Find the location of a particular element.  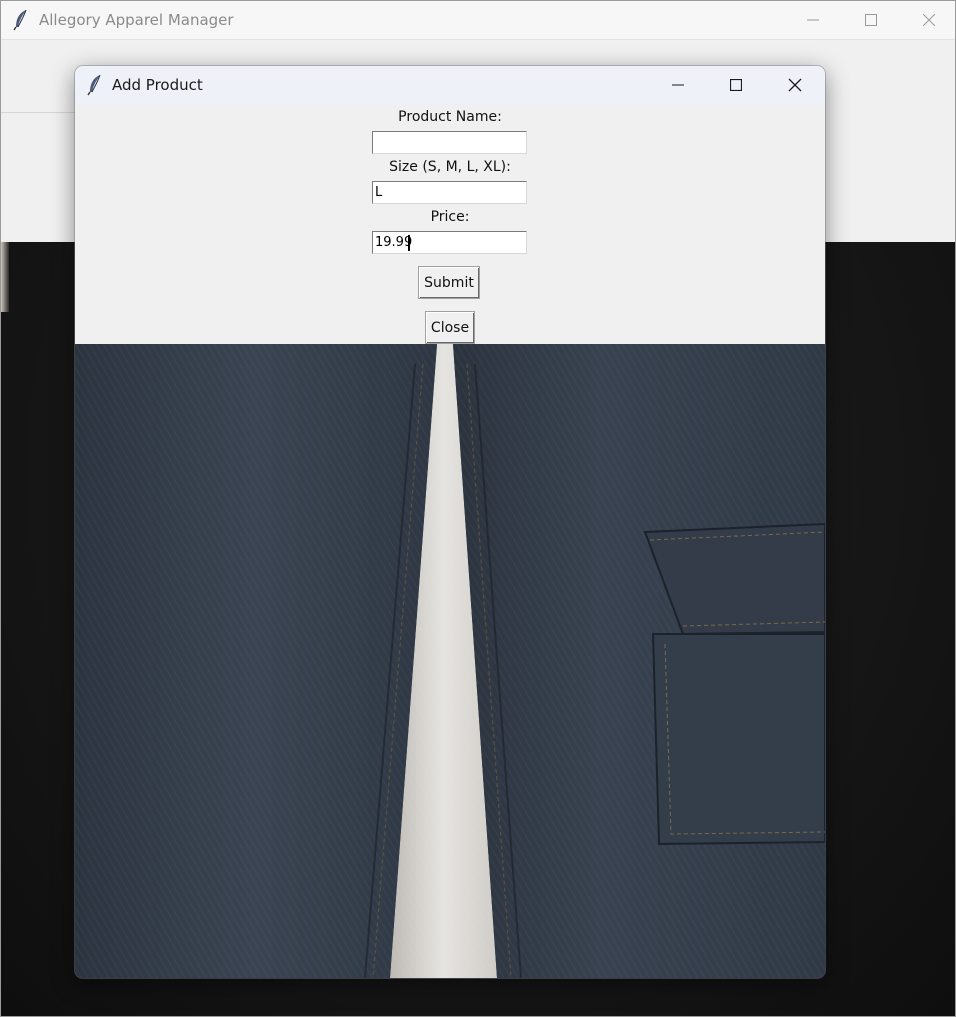

submit-button: Submit is located at coordinates (449, 282).